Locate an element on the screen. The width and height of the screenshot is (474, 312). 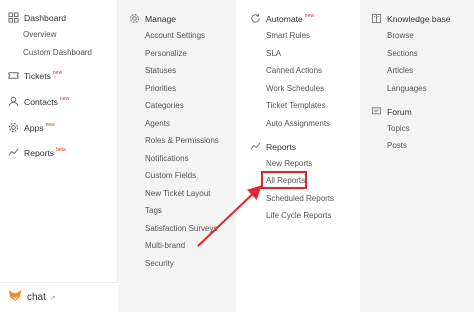
kb-articles: Articles is located at coordinates (400, 70).